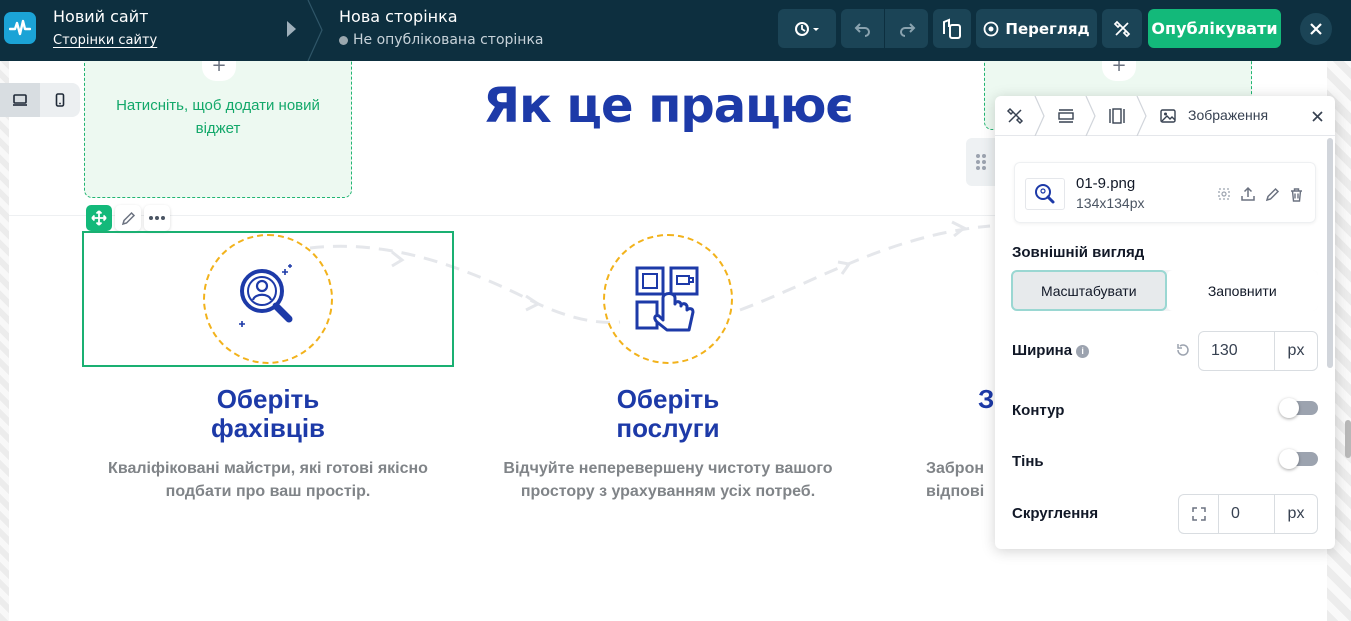 Image resolution: width=1351 pixels, height=621 pixels. I want to click on mobile-icon, so click(60, 100).